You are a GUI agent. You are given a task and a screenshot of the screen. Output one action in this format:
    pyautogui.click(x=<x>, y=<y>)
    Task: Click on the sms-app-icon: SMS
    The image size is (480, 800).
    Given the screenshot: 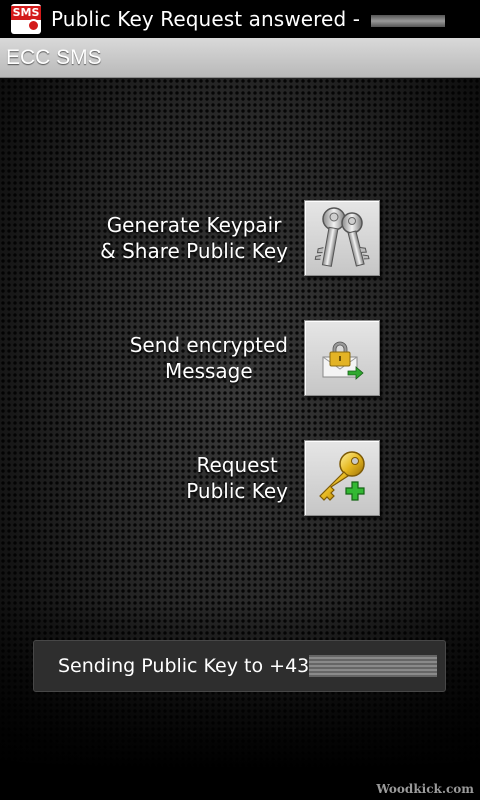 What is the action you would take?
    pyautogui.click(x=26, y=19)
    